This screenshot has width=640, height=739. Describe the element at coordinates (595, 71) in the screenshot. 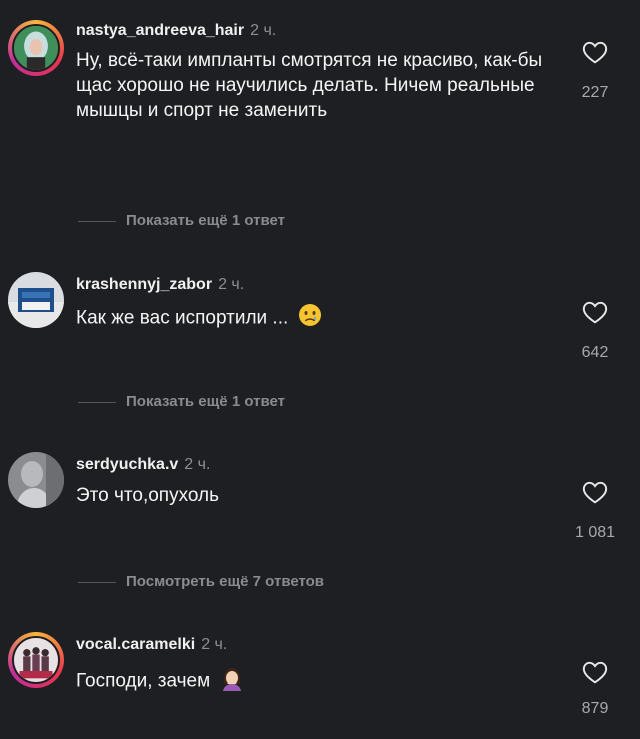

I see `like-control: 227` at that location.